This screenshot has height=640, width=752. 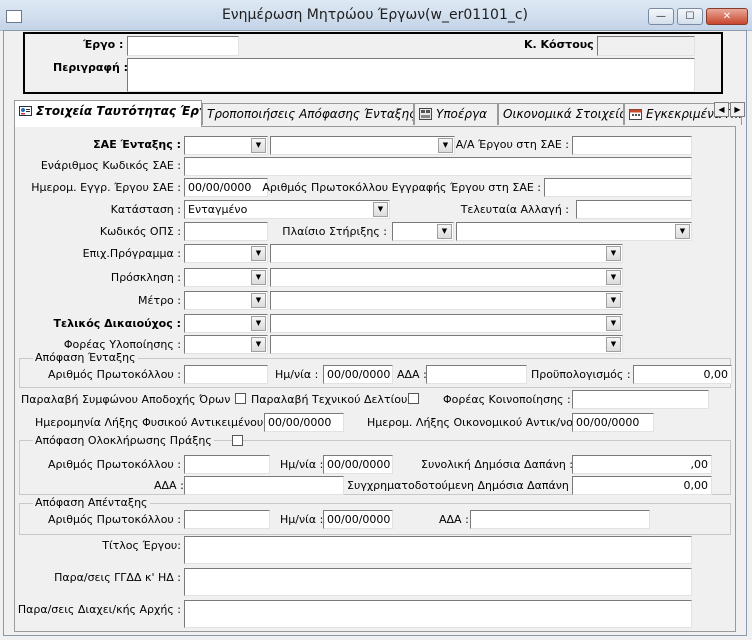 I want to click on telikos-dikaiouxos-label: Τελικός Δικαιούχος :, so click(x=117, y=323).